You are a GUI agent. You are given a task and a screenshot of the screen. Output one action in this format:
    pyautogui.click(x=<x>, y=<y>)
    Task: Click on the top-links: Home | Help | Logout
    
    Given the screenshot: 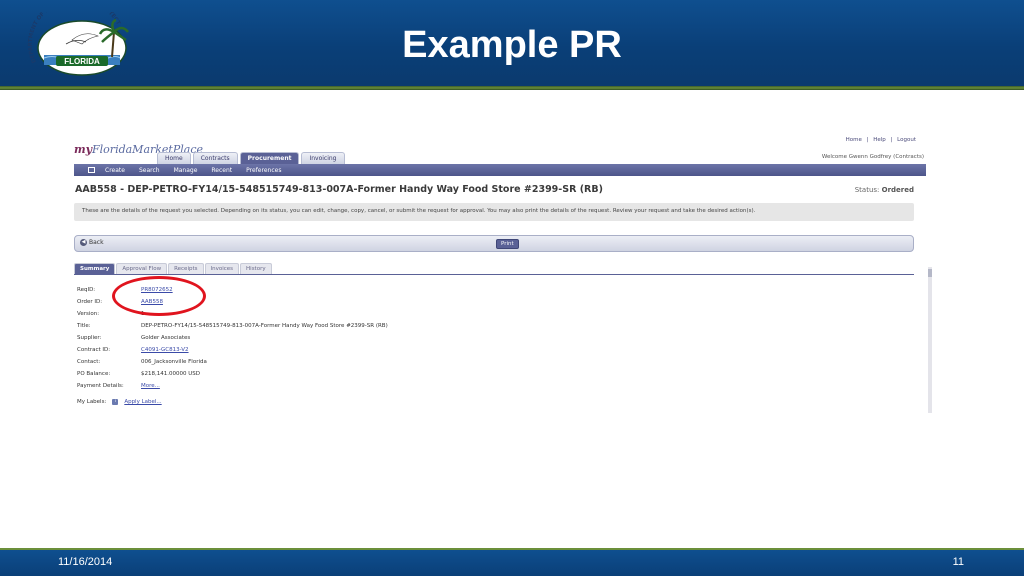 What is the action you would take?
    pyautogui.click(x=879, y=140)
    